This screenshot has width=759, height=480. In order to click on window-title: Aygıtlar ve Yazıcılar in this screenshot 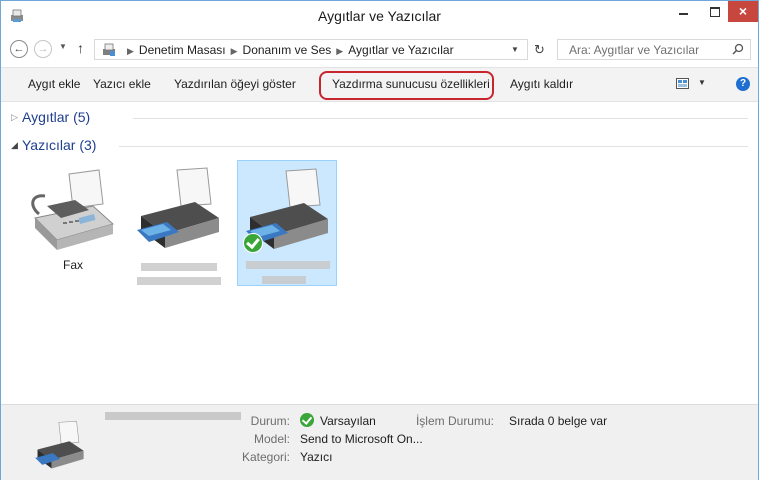, I will do `click(379, 16)`.